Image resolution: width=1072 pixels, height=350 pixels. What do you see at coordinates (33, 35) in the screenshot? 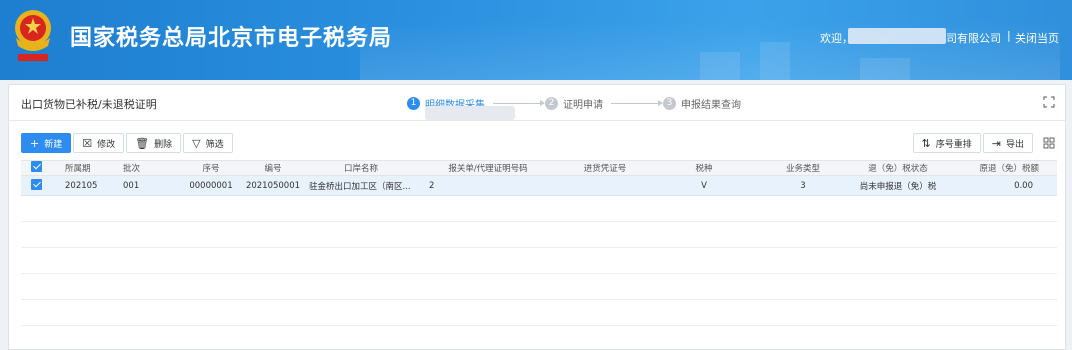
I see `tax-emblem-icon` at bounding box center [33, 35].